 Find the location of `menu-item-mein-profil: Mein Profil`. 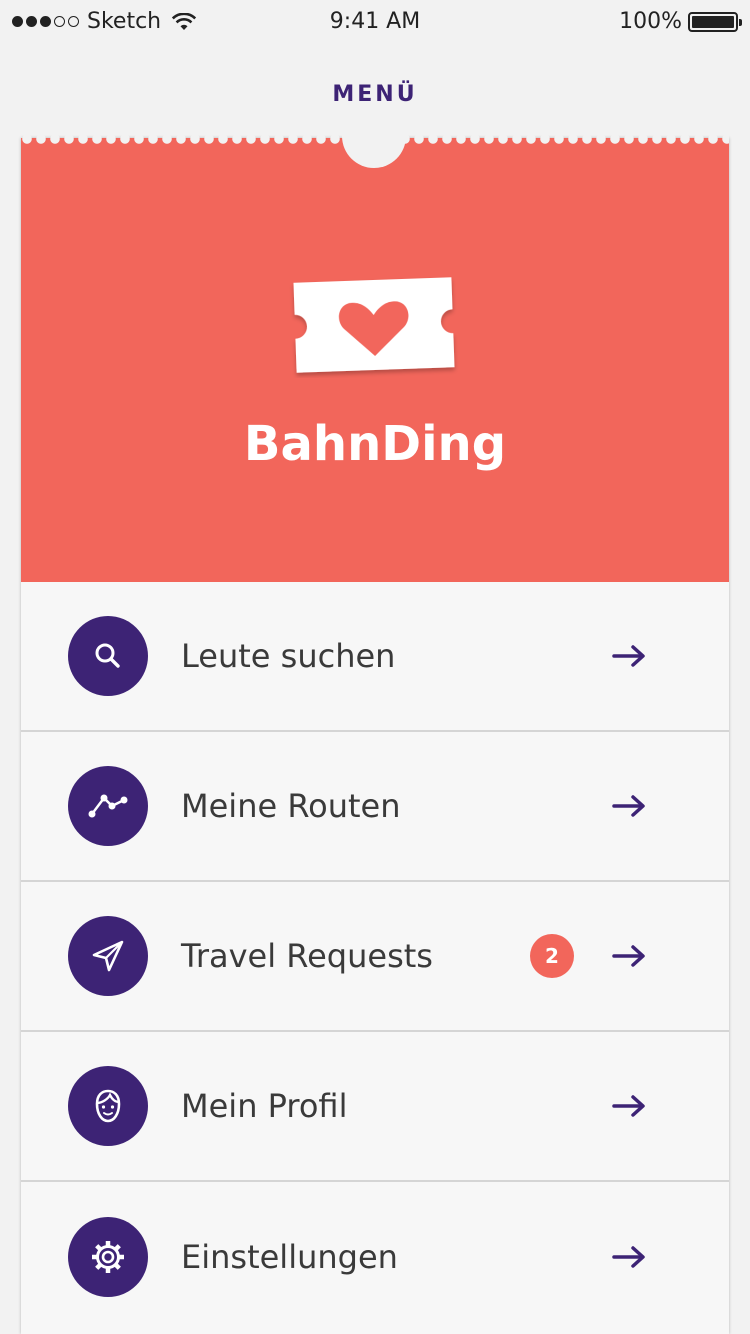

menu-item-mein-profil: Mein Profil is located at coordinates (375, 1107).